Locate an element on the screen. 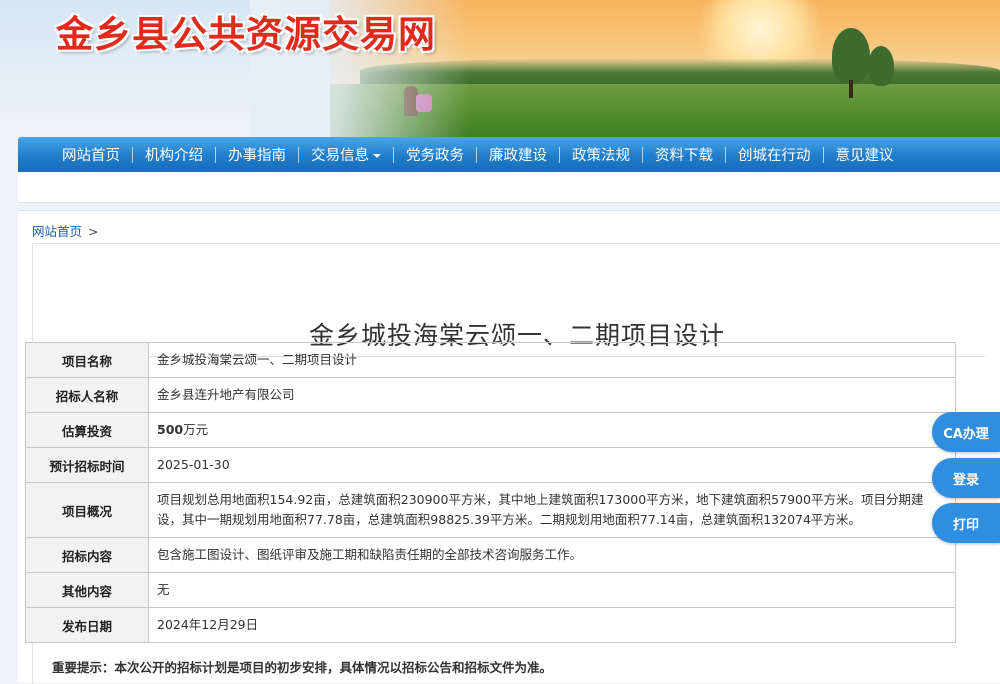  row-value: 金乡城投海棠云颂一、二期项目设计 is located at coordinates (552, 360).